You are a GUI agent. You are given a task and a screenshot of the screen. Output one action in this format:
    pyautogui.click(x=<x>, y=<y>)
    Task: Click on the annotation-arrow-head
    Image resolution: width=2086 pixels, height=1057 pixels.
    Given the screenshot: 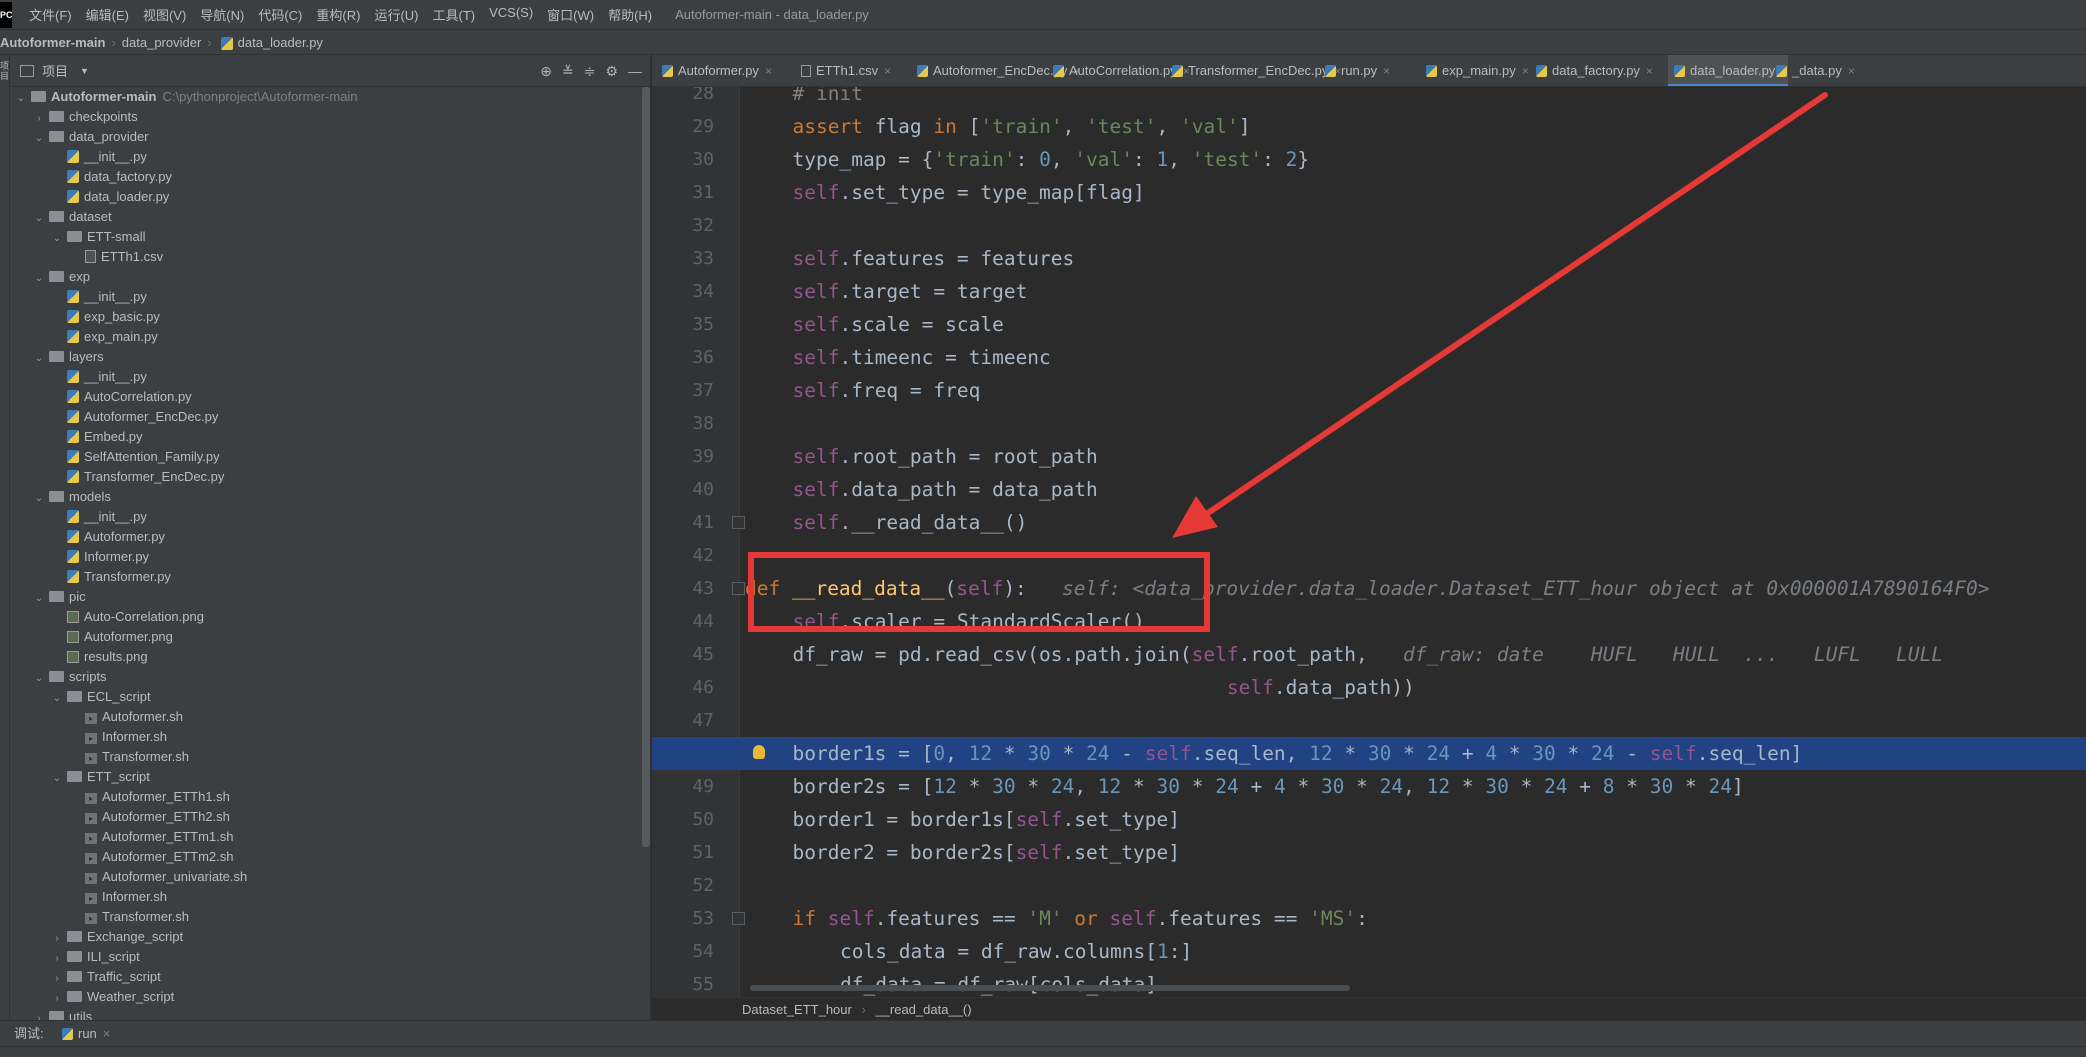 What is the action you would take?
    pyautogui.click(x=1195, y=517)
    